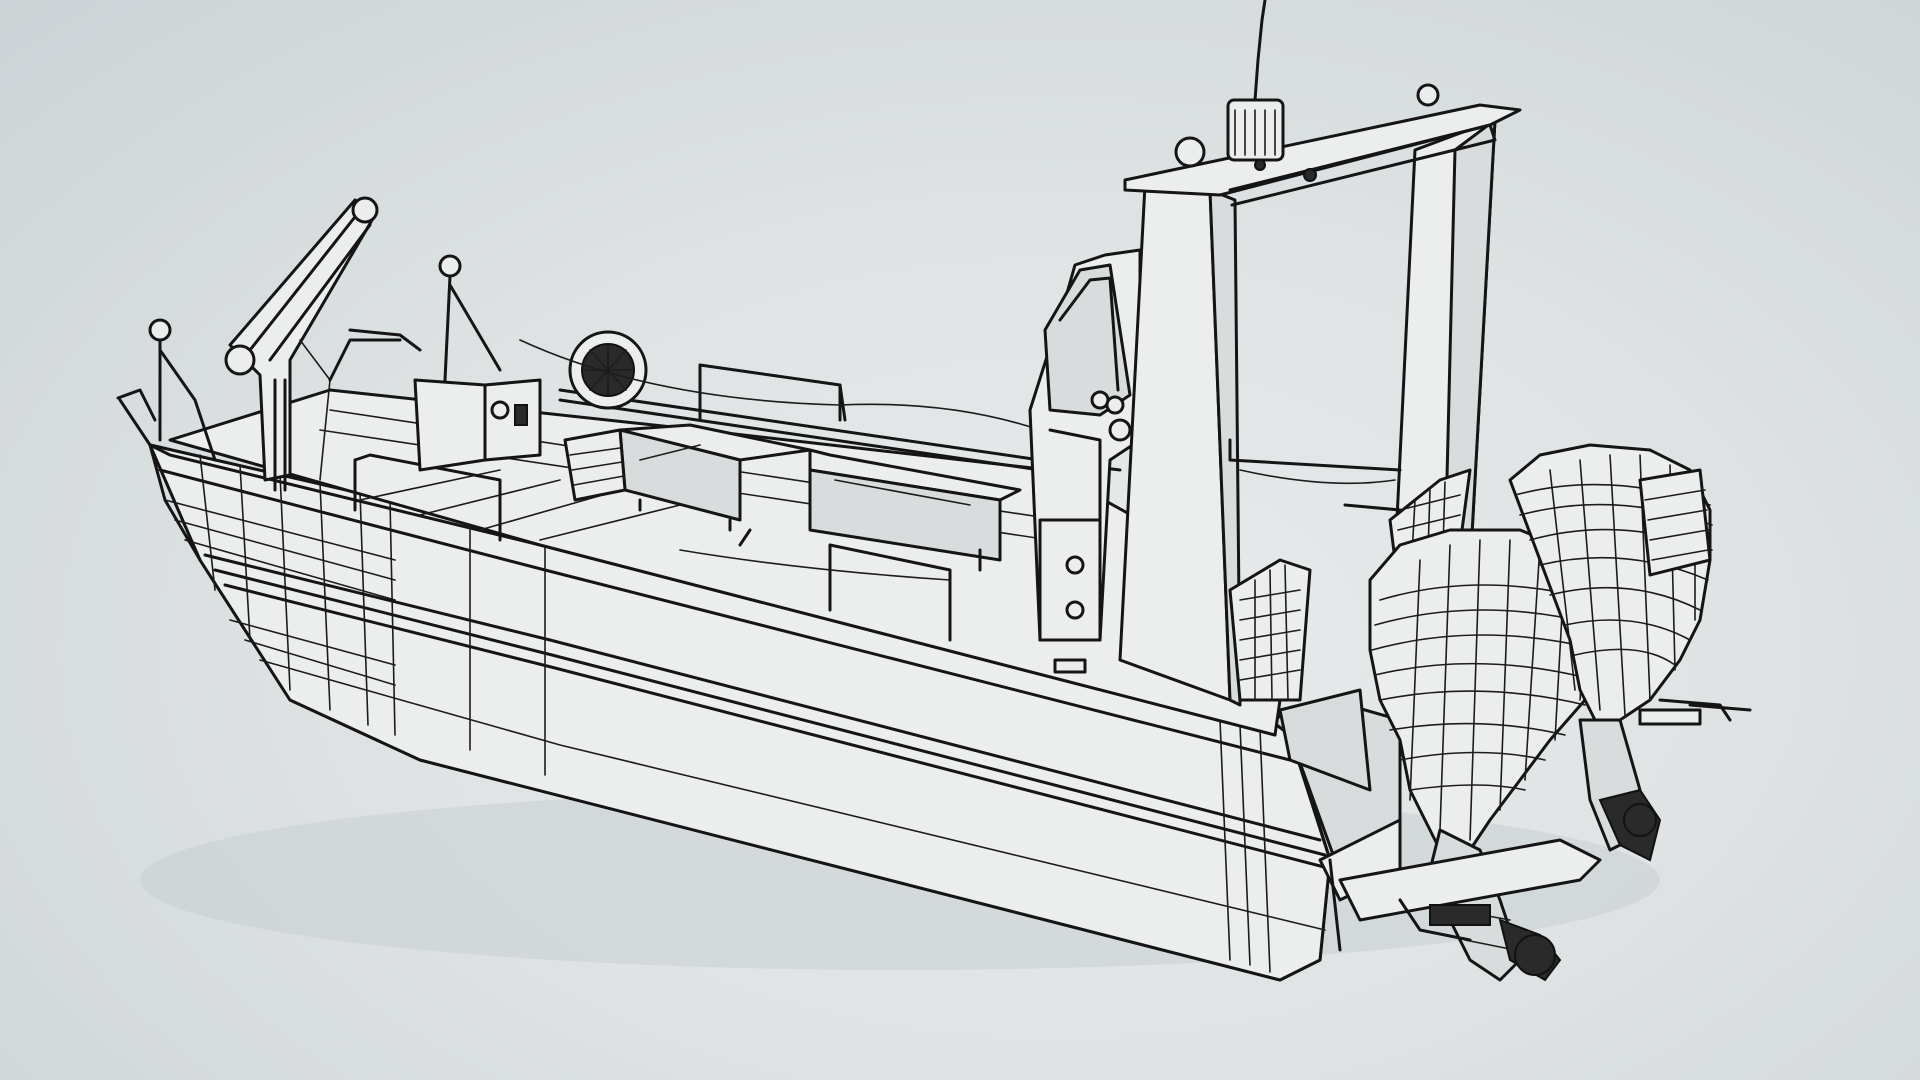 The image size is (1920, 1080). What do you see at coordinates (595, 465) in the screenshot?
I see `bow-seat` at bounding box center [595, 465].